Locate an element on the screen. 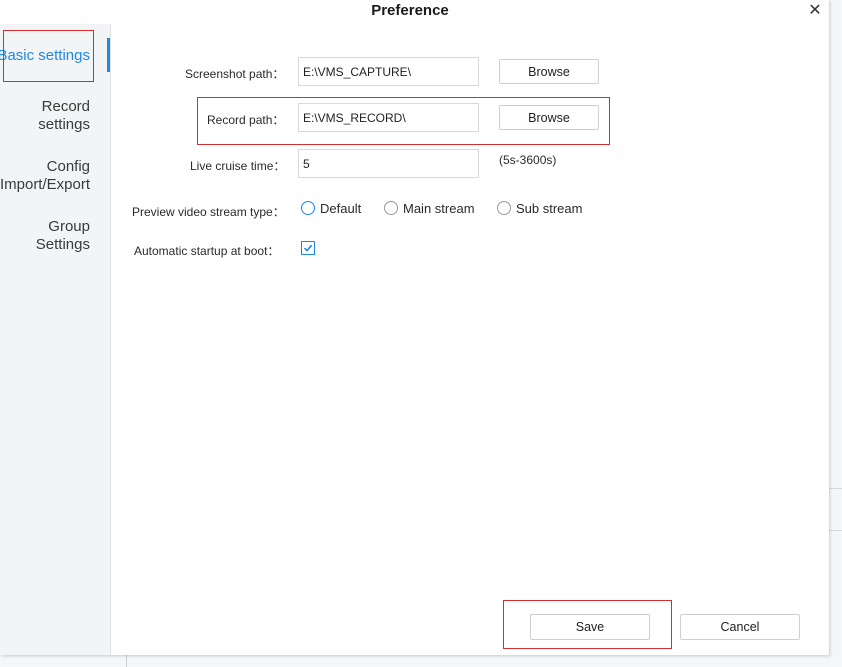 The image size is (842, 667). title-bar: Preference ✕ is located at coordinates (414, 12).